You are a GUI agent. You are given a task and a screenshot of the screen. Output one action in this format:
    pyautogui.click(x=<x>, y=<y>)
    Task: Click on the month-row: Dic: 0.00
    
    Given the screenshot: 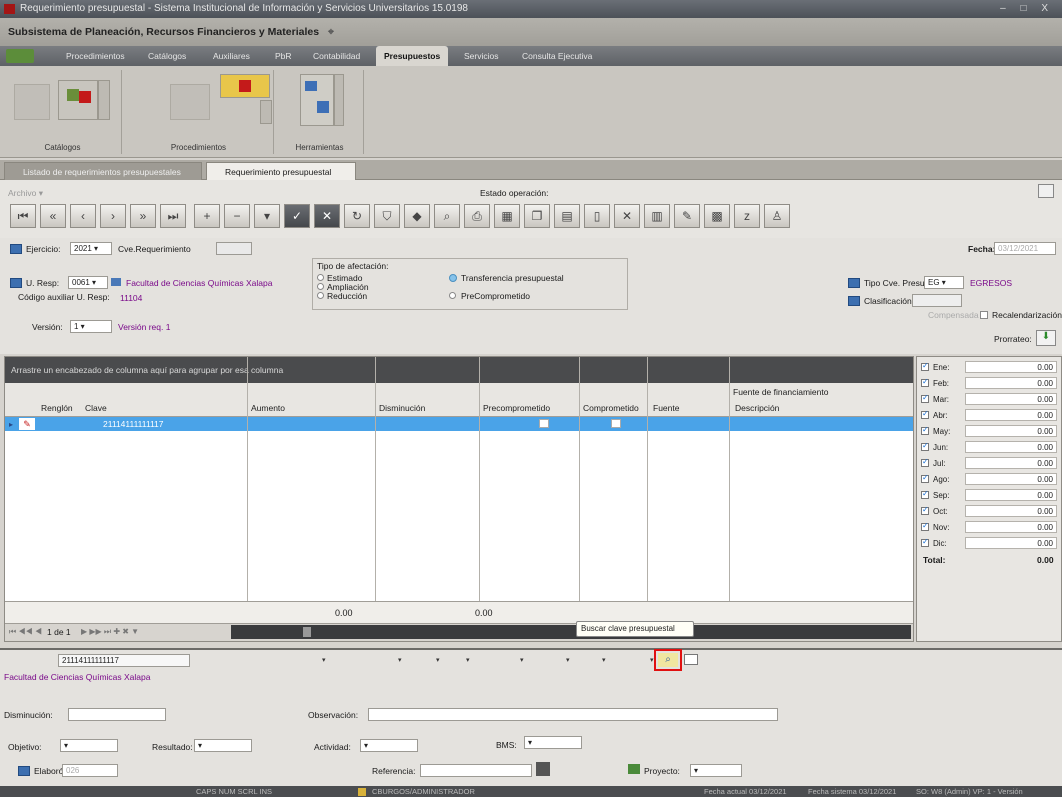 What is the action you would take?
    pyautogui.click(x=991, y=544)
    